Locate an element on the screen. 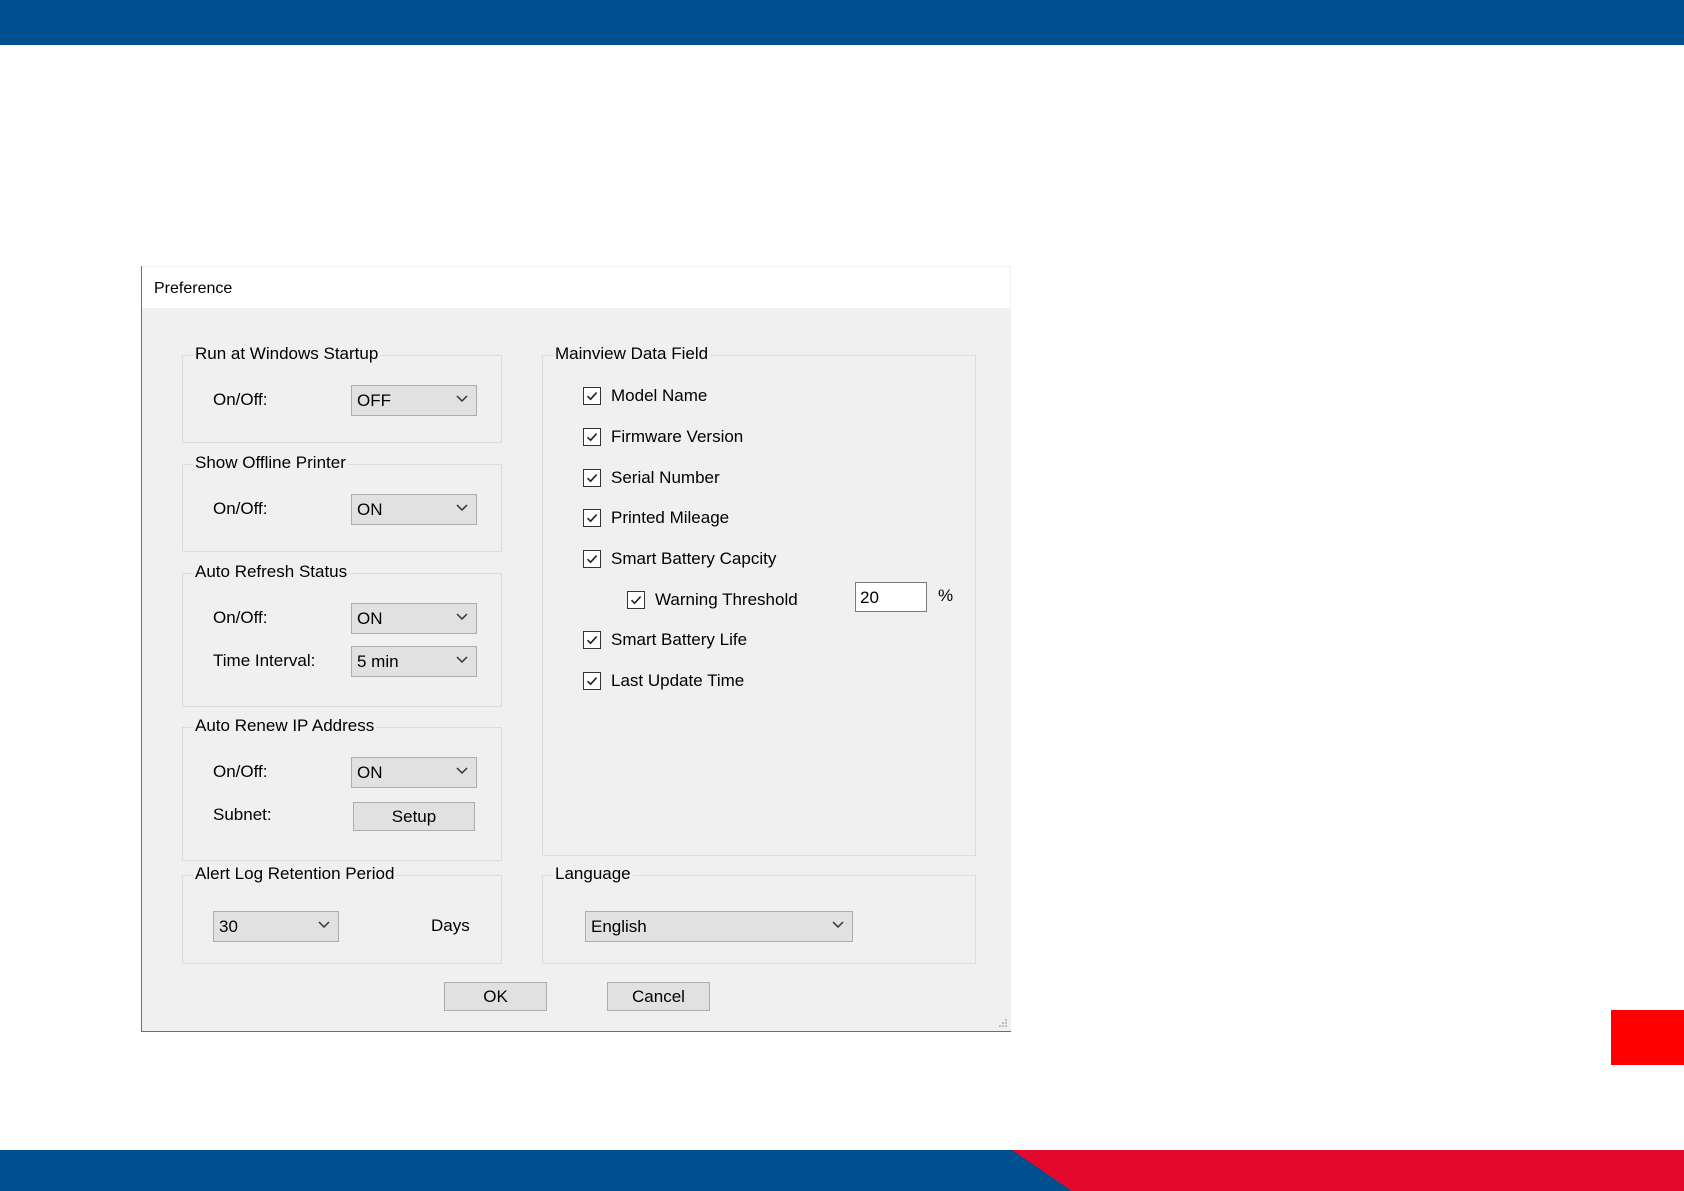  cancel-button: Cancel is located at coordinates (658, 996).